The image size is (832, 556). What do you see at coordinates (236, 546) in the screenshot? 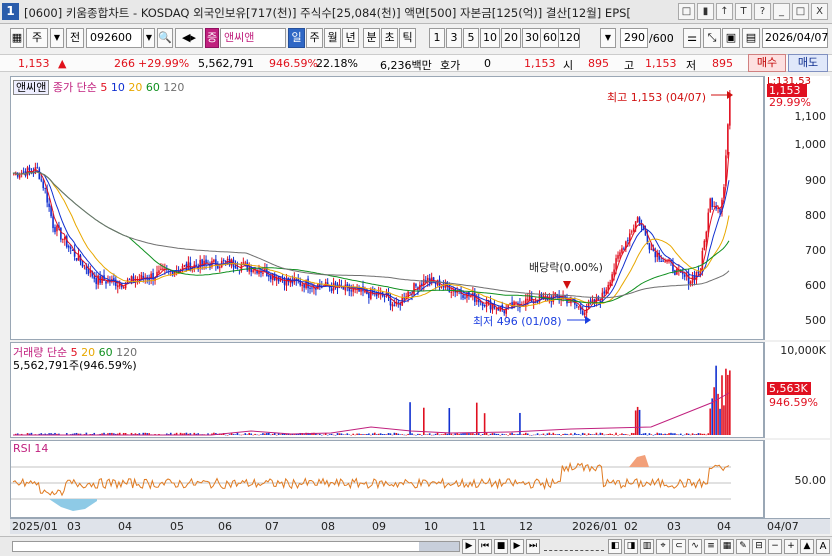
I see `scroll-track` at bounding box center [236, 546].